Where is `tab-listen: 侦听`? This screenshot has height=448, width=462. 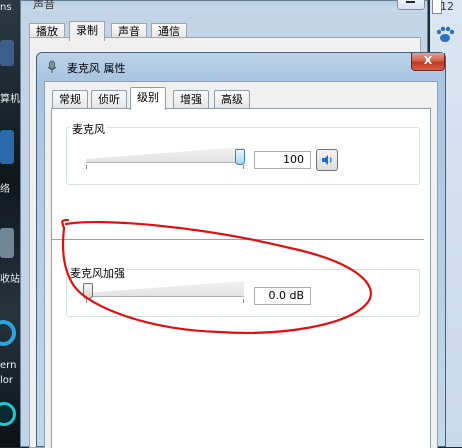 tab-listen: 侦听 is located at coordinates (109, 99).